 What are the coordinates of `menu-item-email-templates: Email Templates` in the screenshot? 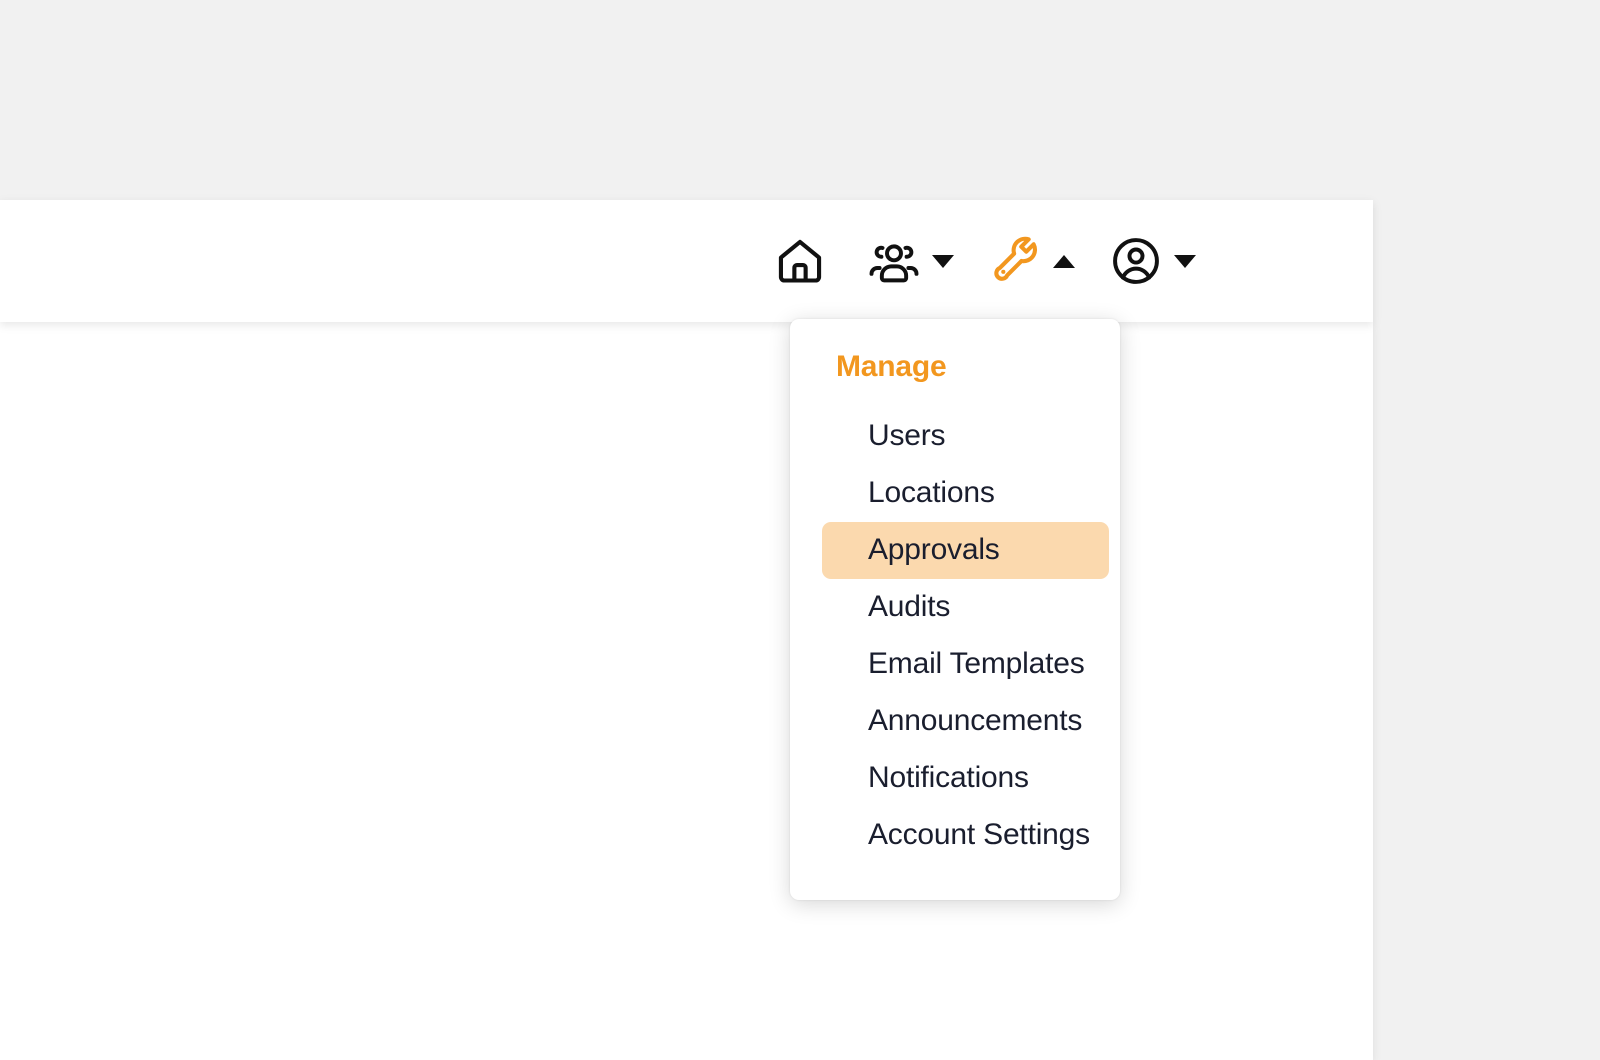 It's located at (965, 664).